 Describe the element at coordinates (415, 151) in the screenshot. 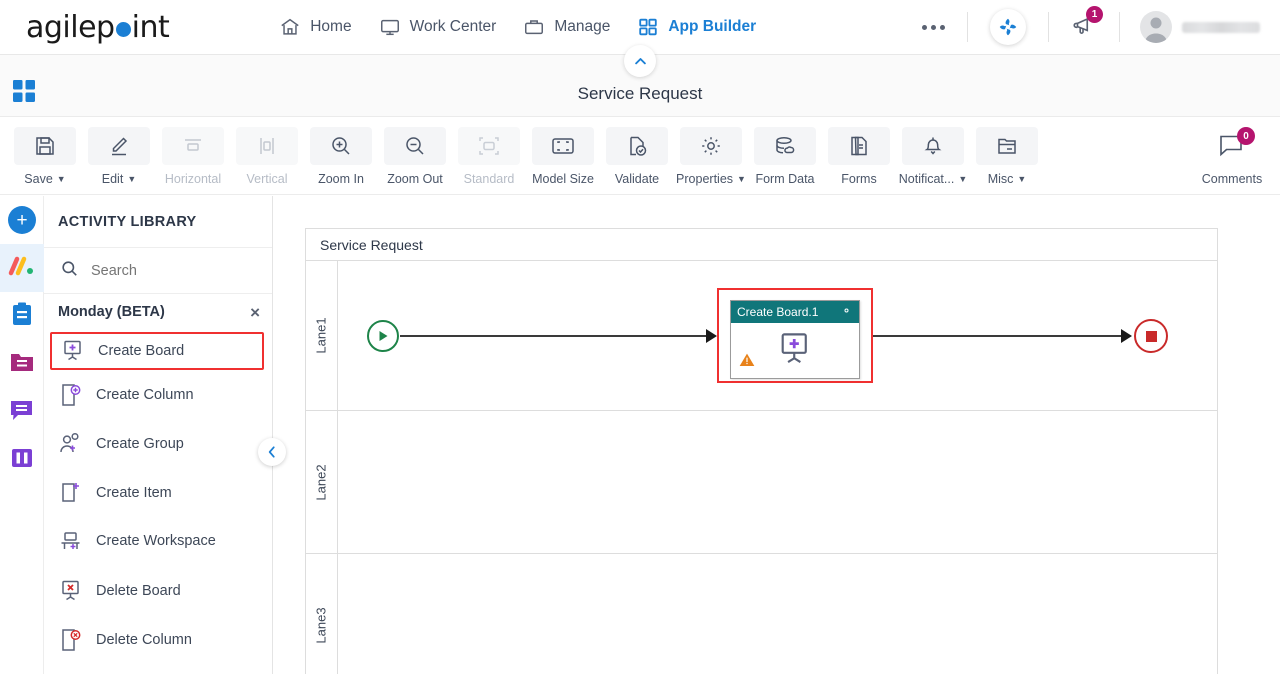

I see `toolbar-zoom-out: Zoom Out` at that location.